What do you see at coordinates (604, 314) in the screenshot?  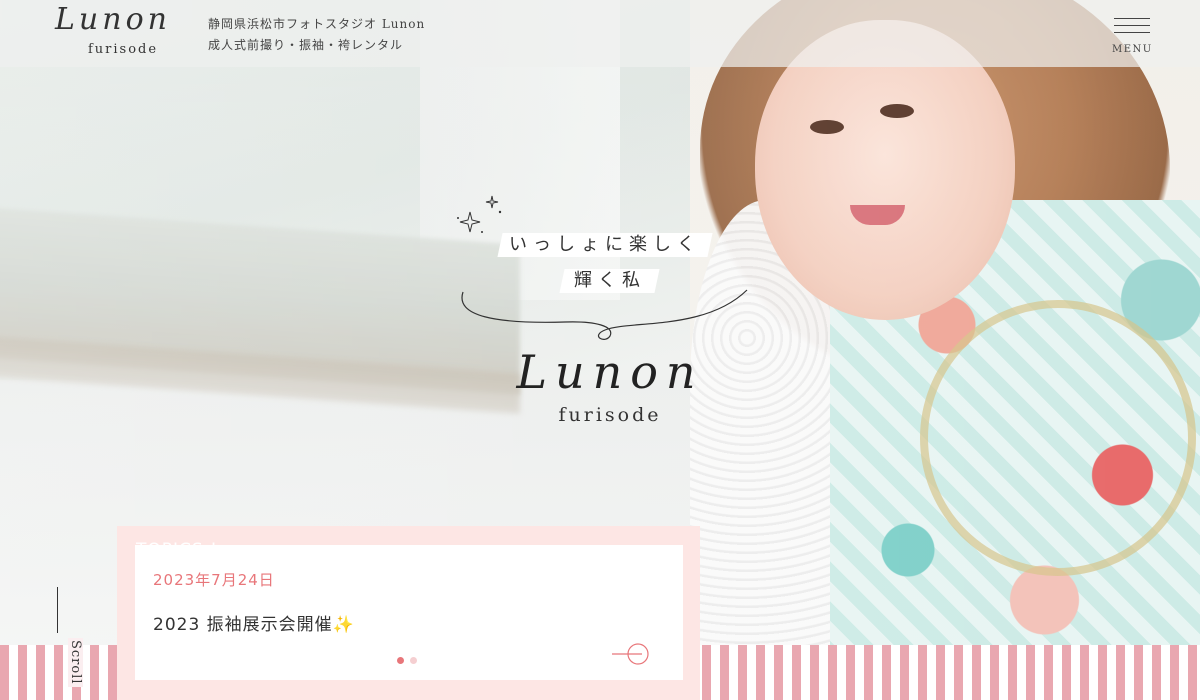 I see `decorative-swash` at bounding box center [604, 314].